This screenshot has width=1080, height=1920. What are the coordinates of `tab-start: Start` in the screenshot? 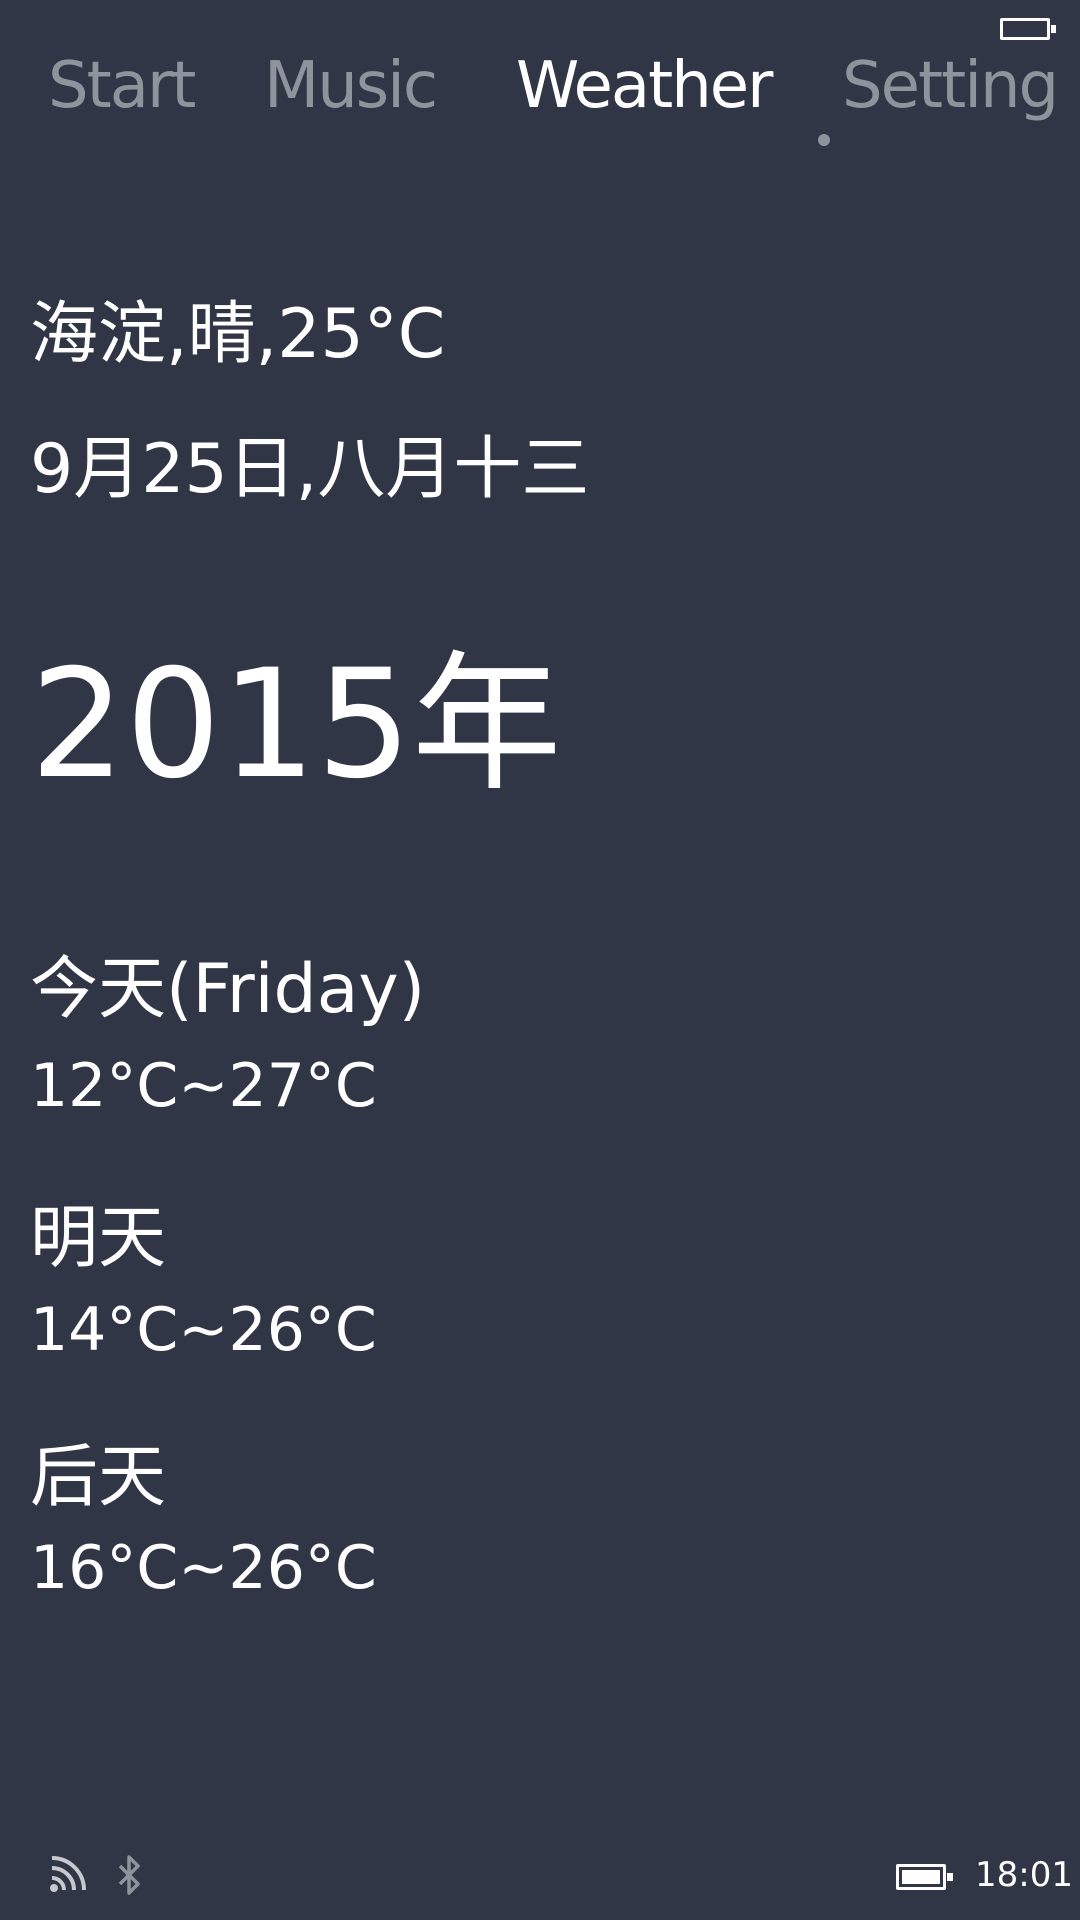 It's located at (122, 86).